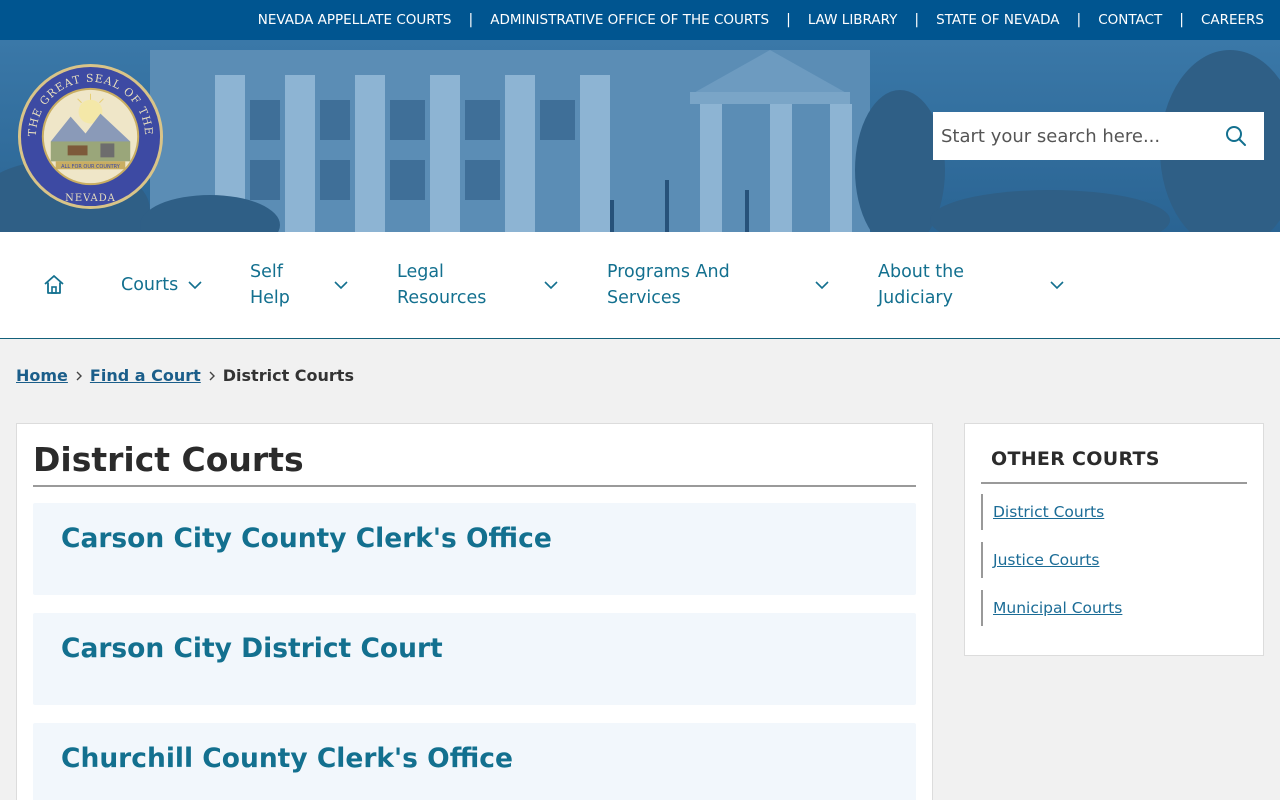  What do you see at coordinates (145, 375) in the screenshot?
I see `breadcrumb-find-a-court: Find a Court` at bounding box center [145, 375].